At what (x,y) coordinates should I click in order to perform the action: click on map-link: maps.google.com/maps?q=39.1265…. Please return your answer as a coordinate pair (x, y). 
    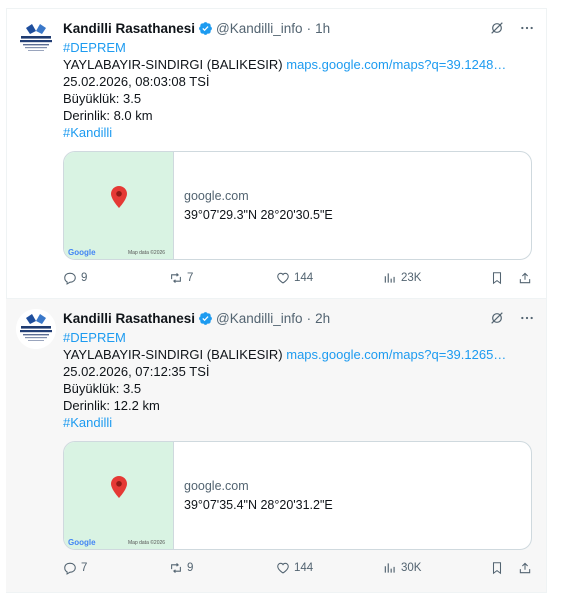
    Looking at the image, I should click on (396, 354).